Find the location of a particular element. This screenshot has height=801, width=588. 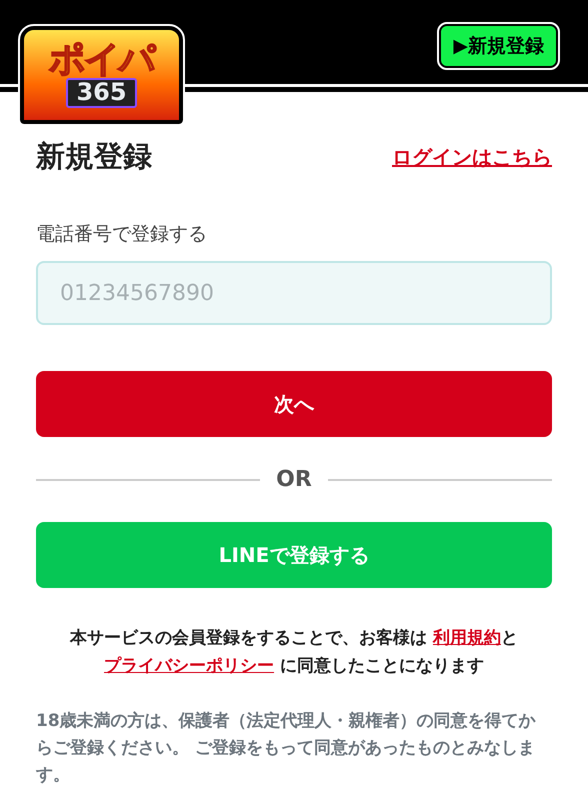

logo-title: ポイパ is located at coordinates (101, 60).